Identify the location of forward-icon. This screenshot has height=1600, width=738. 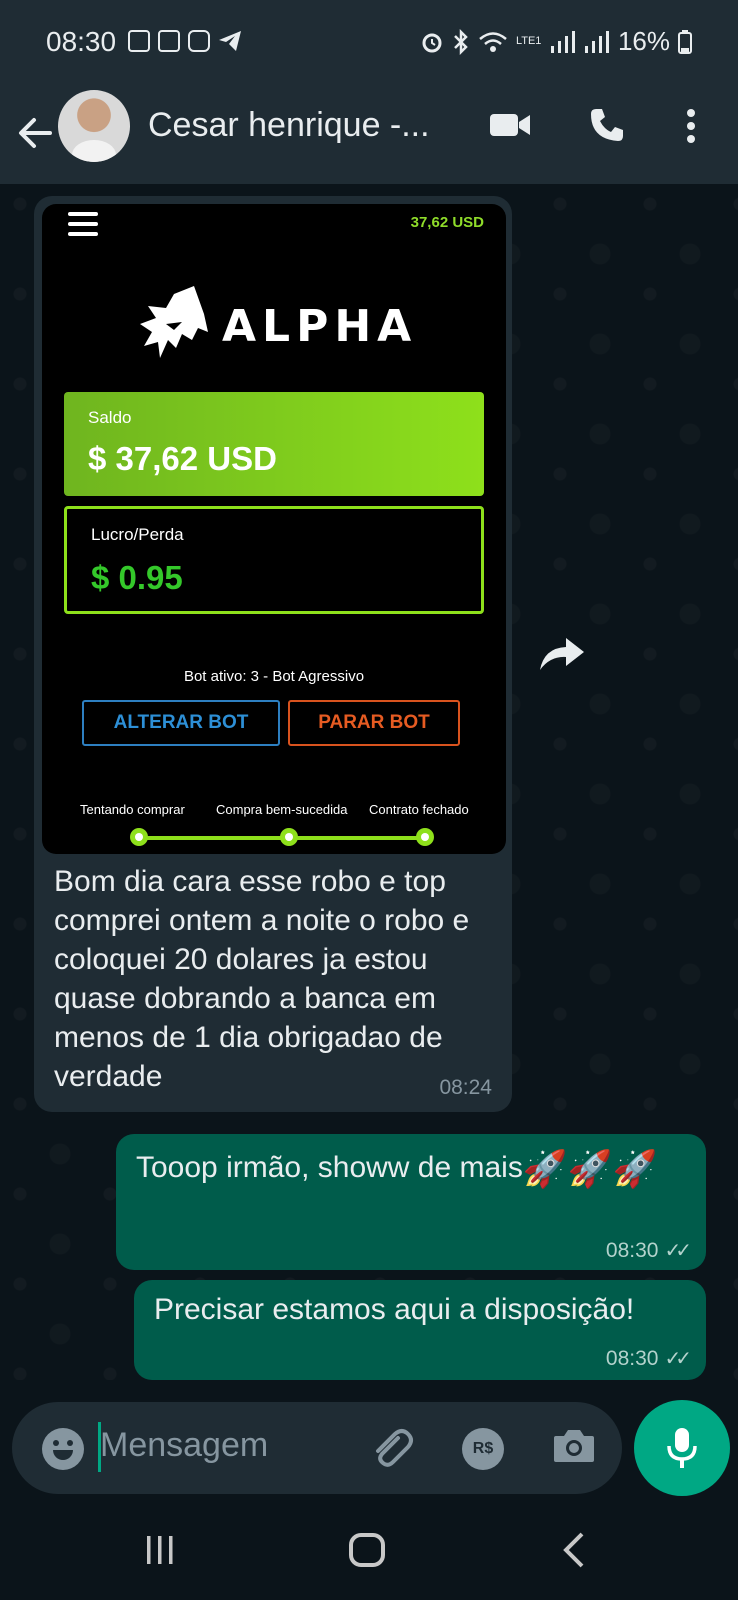
(562, 654).